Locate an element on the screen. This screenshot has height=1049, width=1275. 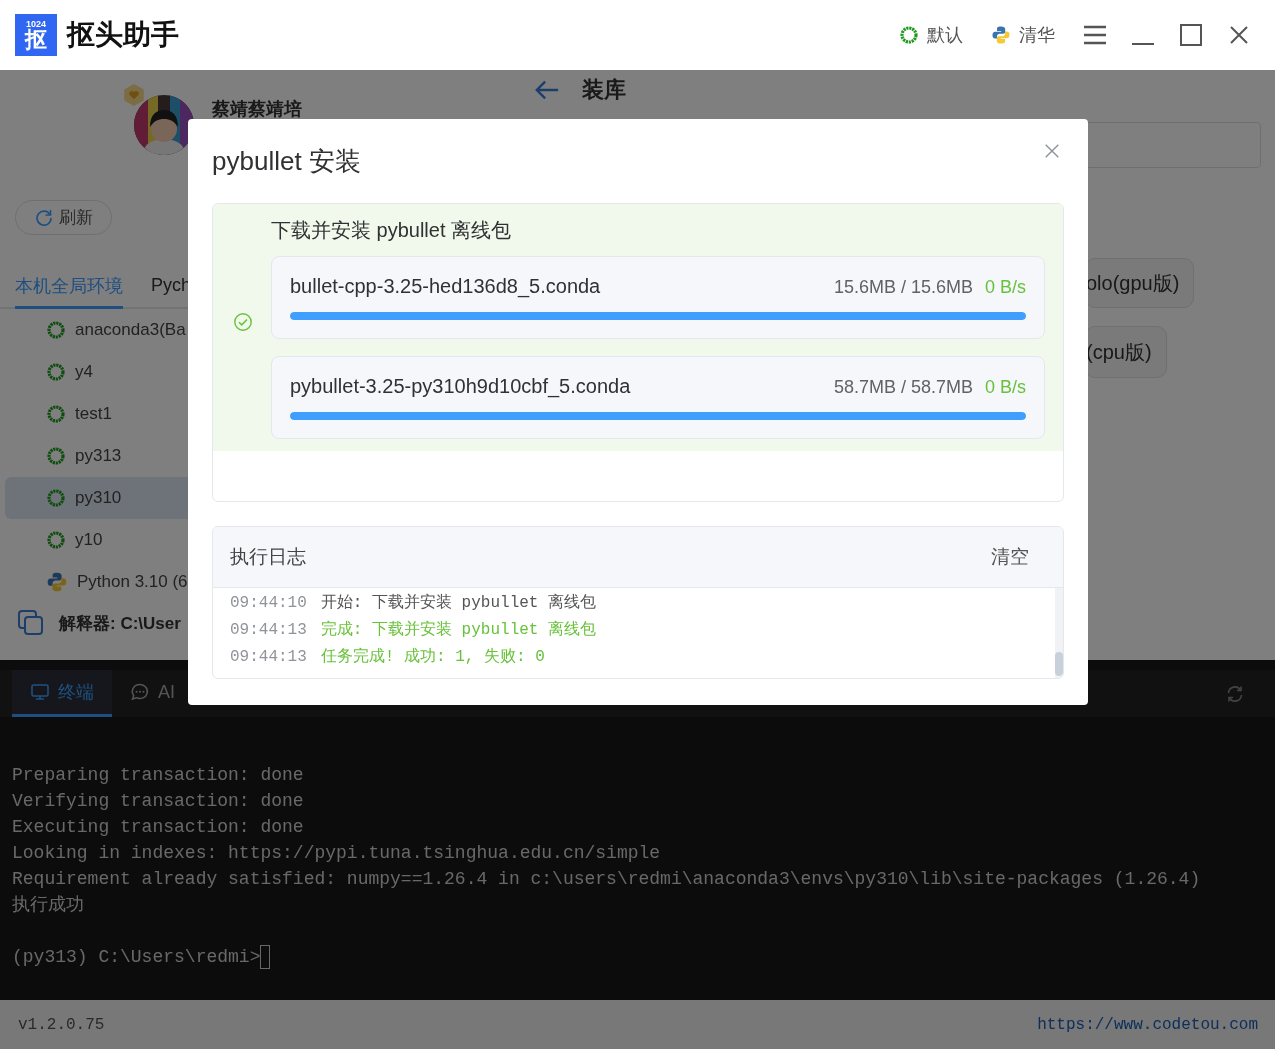
terminal-line: 执行成功 is located at coordinates (48, 905).